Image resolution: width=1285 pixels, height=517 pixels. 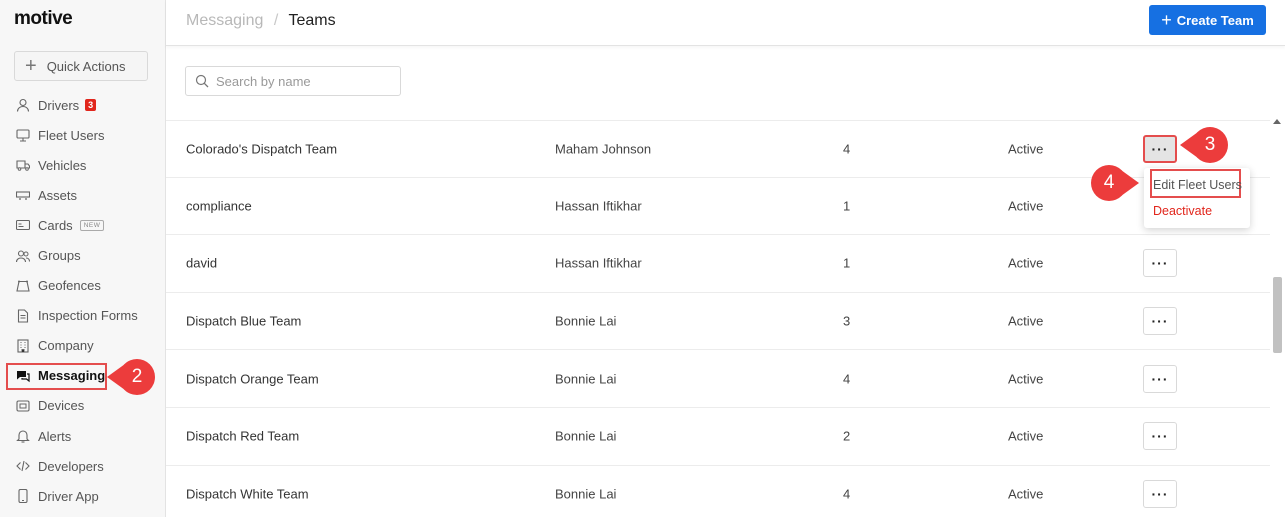 I want to click on breadcrumb: Messaging / Teams, so click(x=261, y=21).